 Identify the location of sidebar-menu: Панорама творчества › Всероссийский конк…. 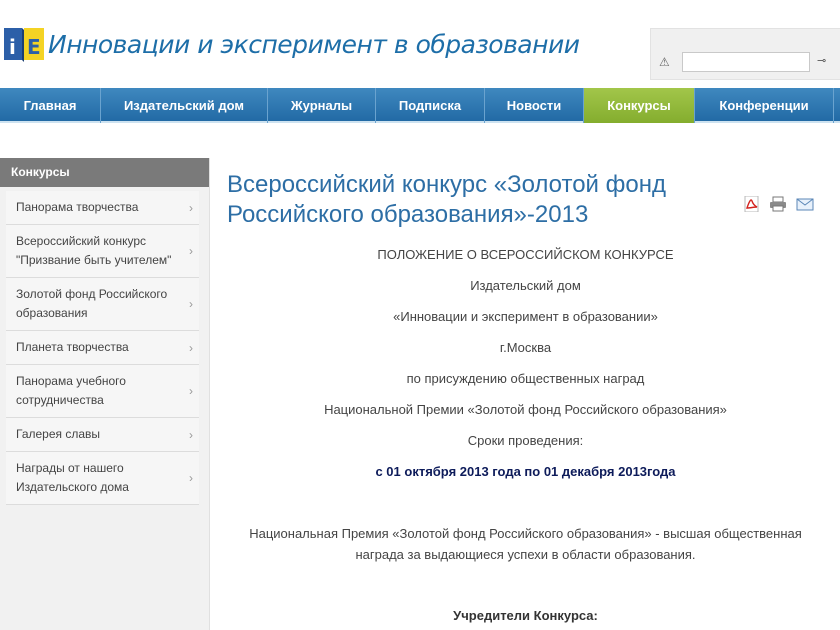
(102, 348).